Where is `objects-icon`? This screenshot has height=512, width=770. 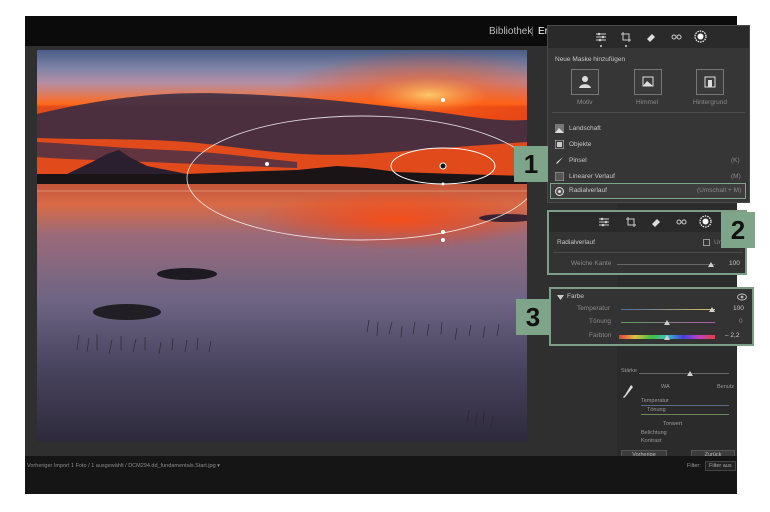
objects-icon is located at coordinates (559, 144).